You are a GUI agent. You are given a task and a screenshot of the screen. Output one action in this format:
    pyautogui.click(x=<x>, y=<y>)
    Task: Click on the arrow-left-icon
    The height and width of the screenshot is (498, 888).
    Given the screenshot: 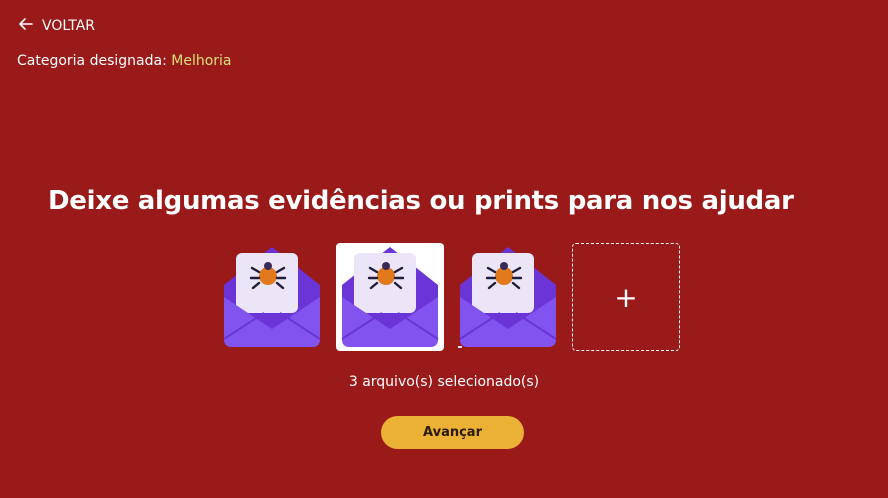 What is the action you would take?
    pyautogui.click(x=26, y=26)
    